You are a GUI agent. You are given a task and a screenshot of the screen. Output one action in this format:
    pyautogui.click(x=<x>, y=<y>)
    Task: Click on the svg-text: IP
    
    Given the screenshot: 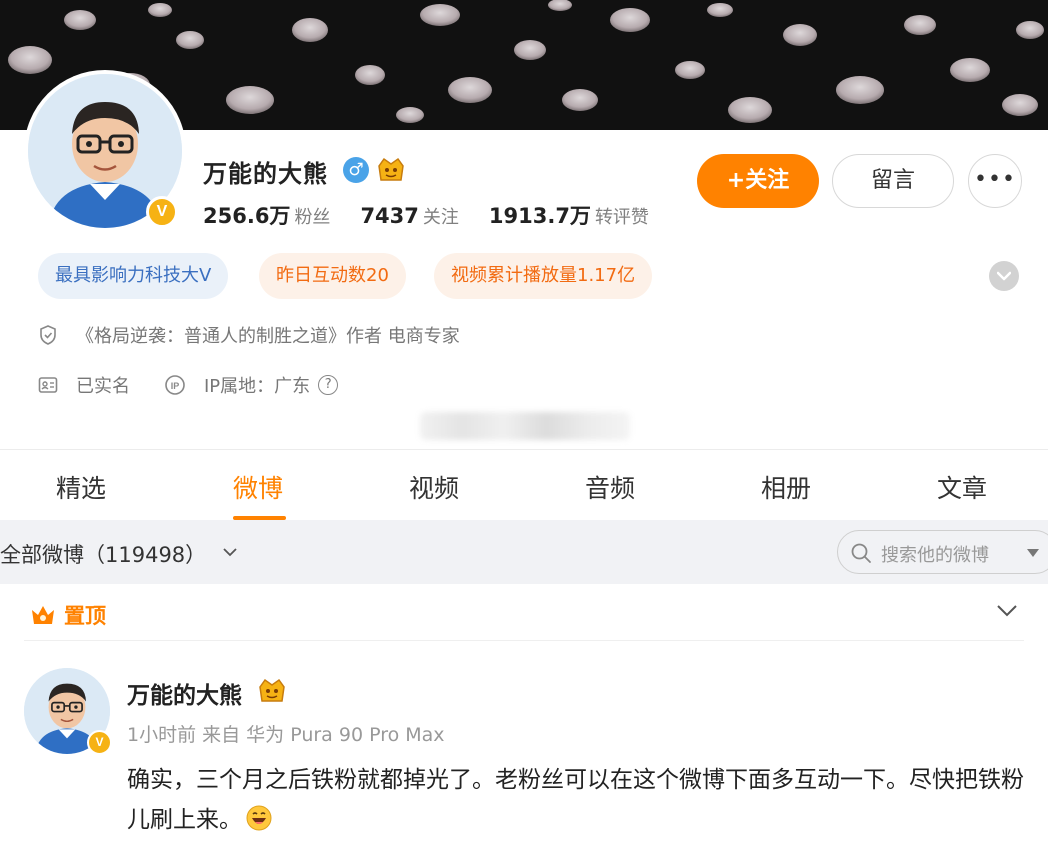 What is the action you would take?
    pyautogui.click(x=175, y=386)
    